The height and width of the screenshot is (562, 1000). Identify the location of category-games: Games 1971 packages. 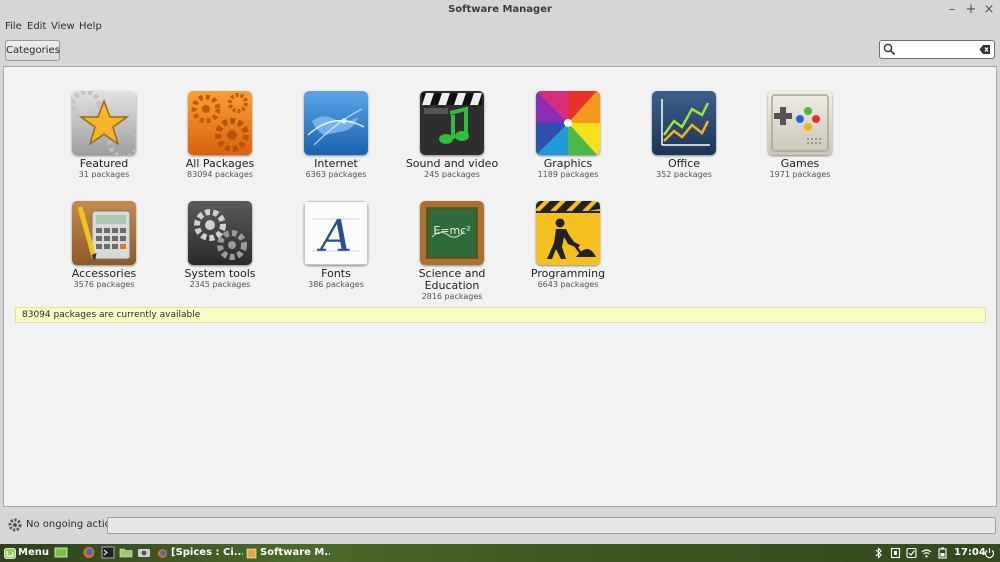
(800, 135).